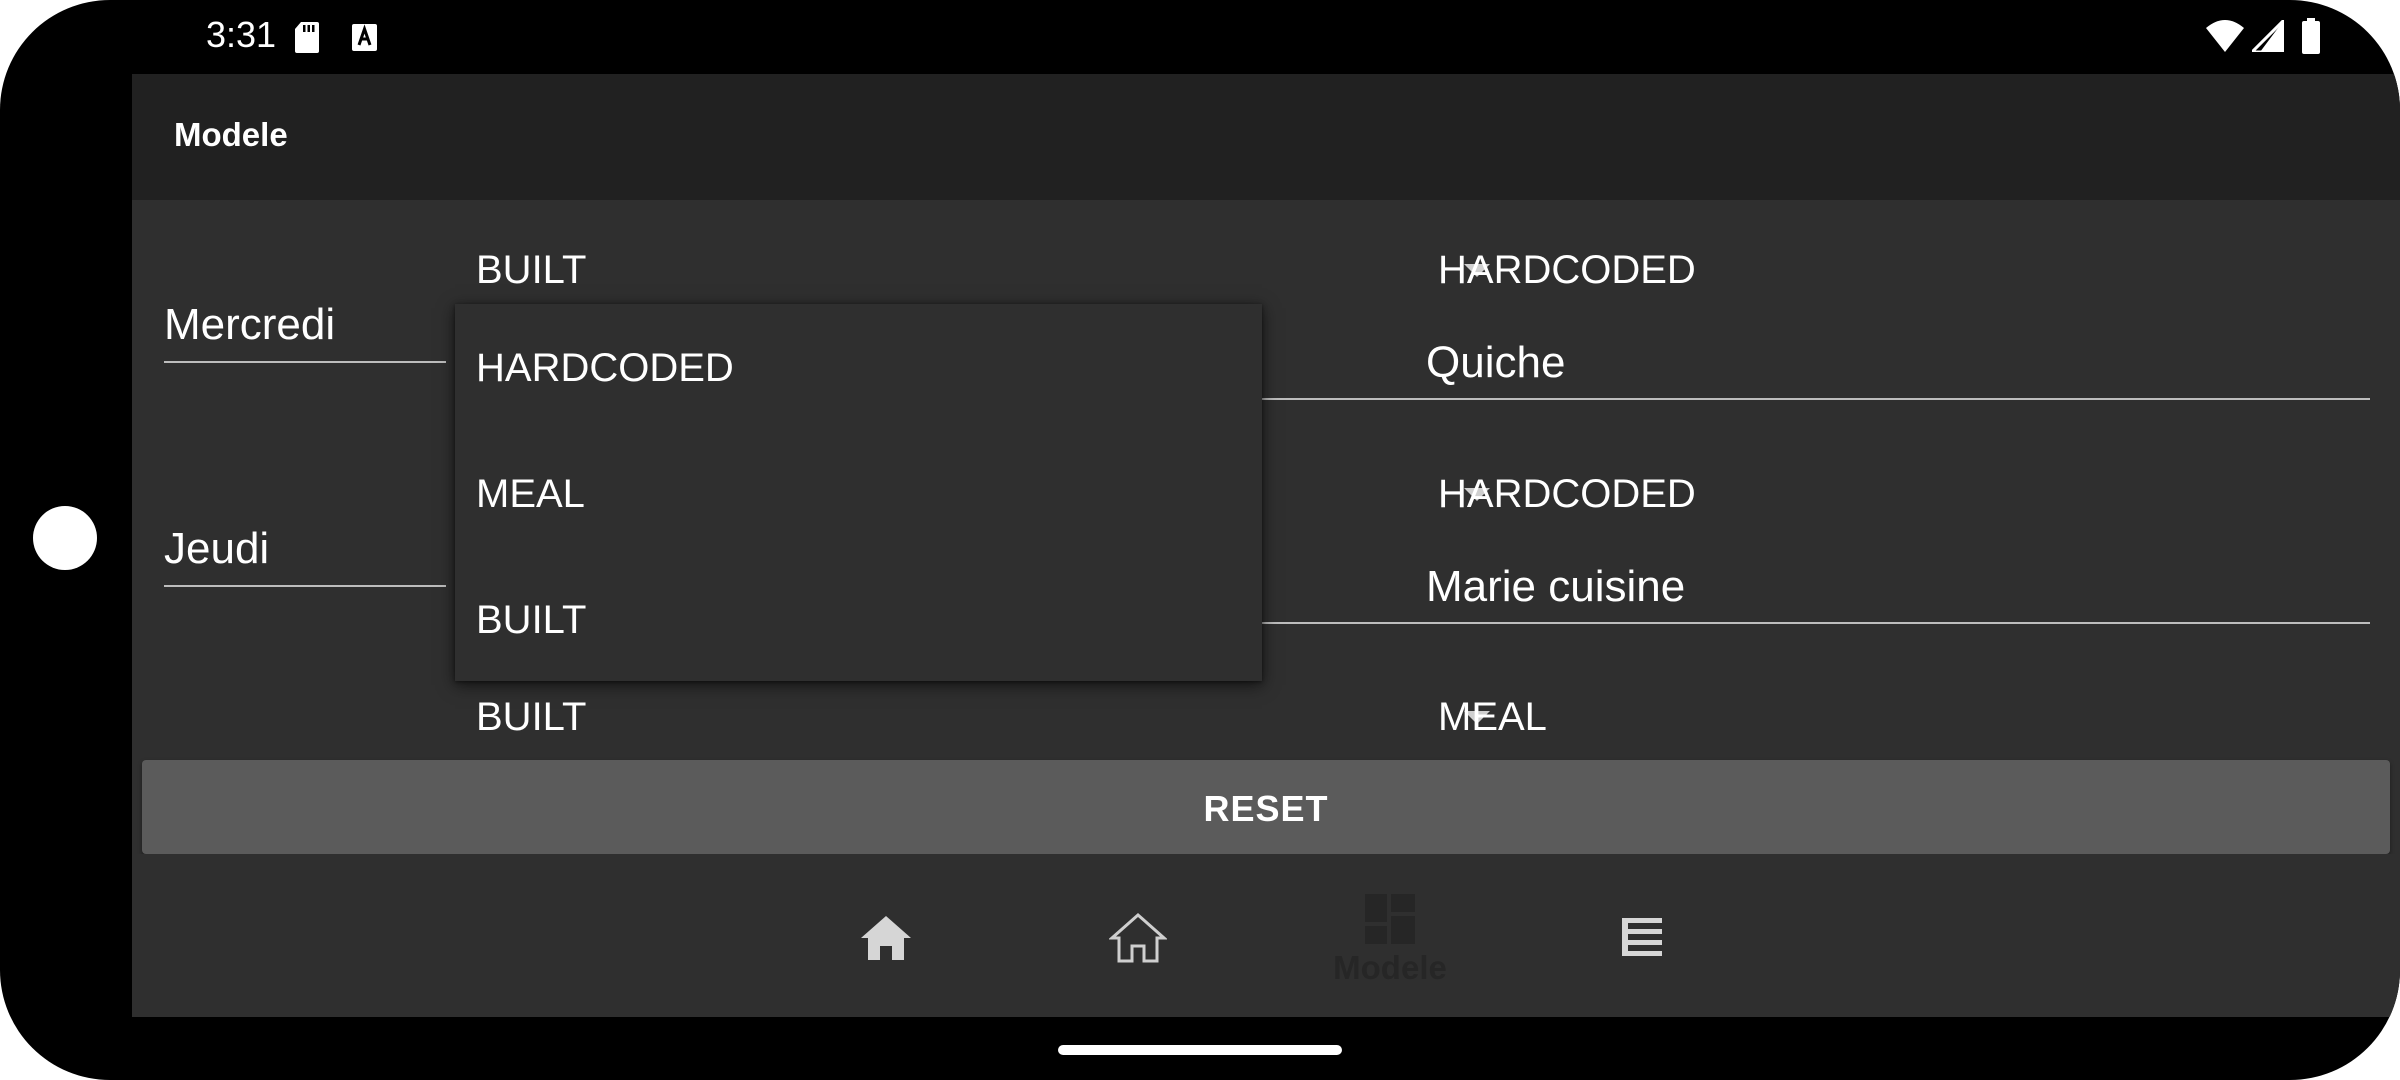 This screenshot has height=1080, width=2400. Describe the element at coordinates (858, 367) in the screenshot. I see `dropdown-option-hardcoded: HARDCODED` at that location.